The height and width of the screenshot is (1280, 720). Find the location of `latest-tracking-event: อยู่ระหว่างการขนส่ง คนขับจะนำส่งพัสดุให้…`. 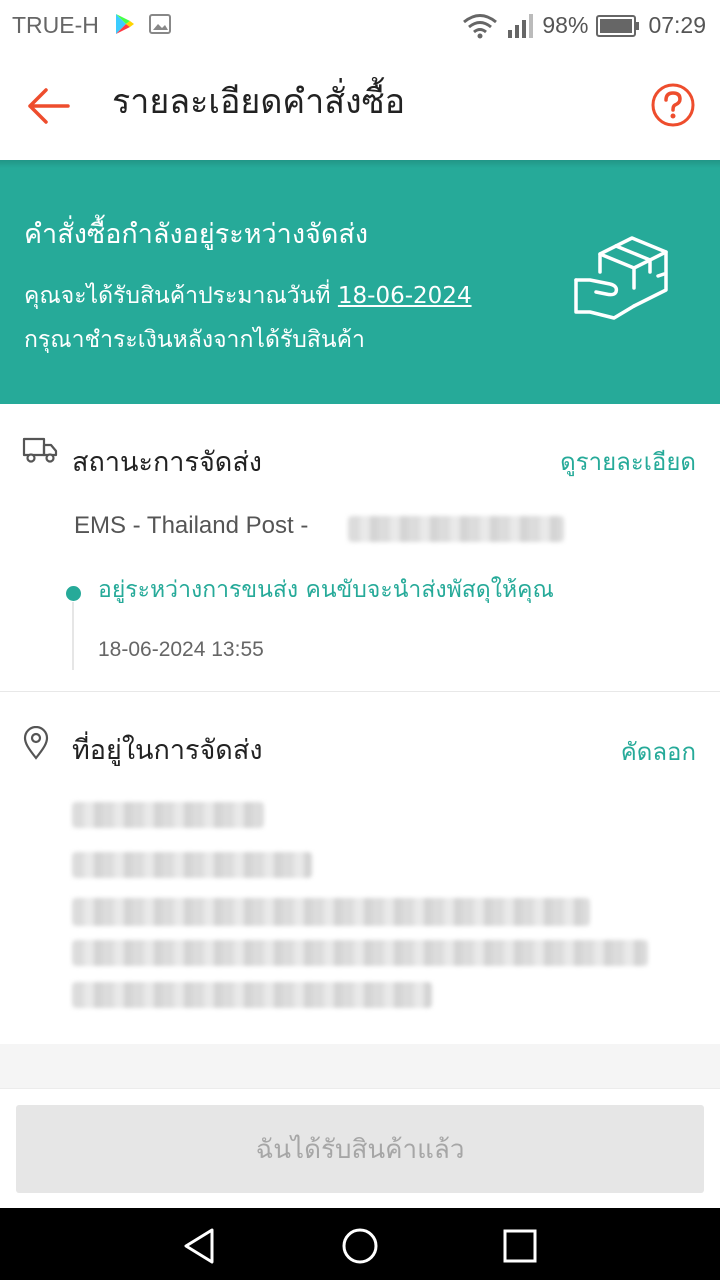

latest-tracking-event: อยู่ระหว่างการขนส่ง คนขับจะนำส่งพัสดุให้… is located at coordinates (326, 590).